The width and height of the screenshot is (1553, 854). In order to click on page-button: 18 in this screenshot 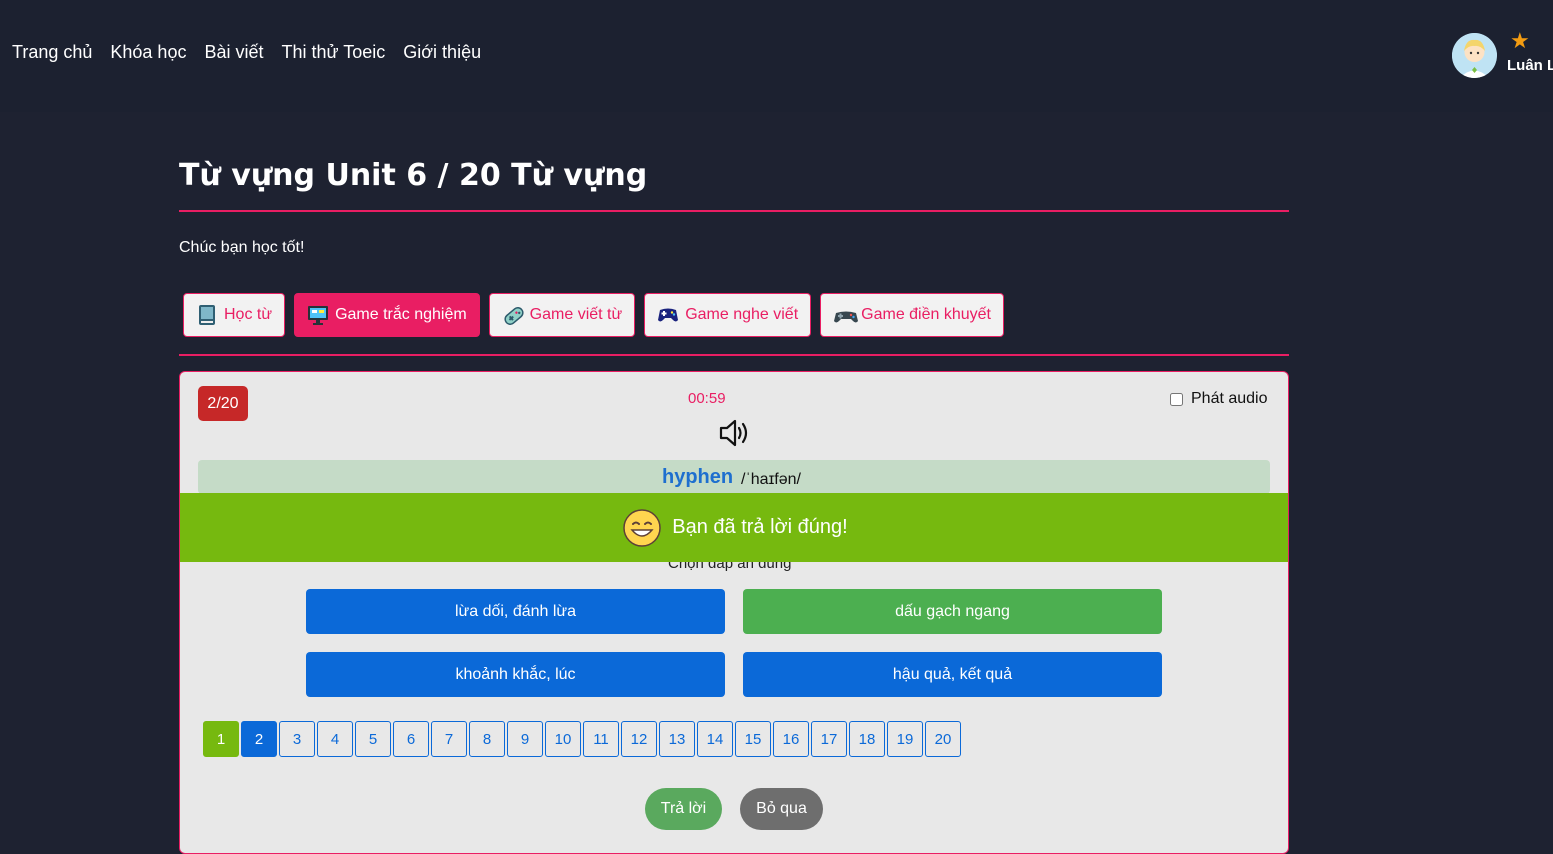, I will do `click(867, 739)`.